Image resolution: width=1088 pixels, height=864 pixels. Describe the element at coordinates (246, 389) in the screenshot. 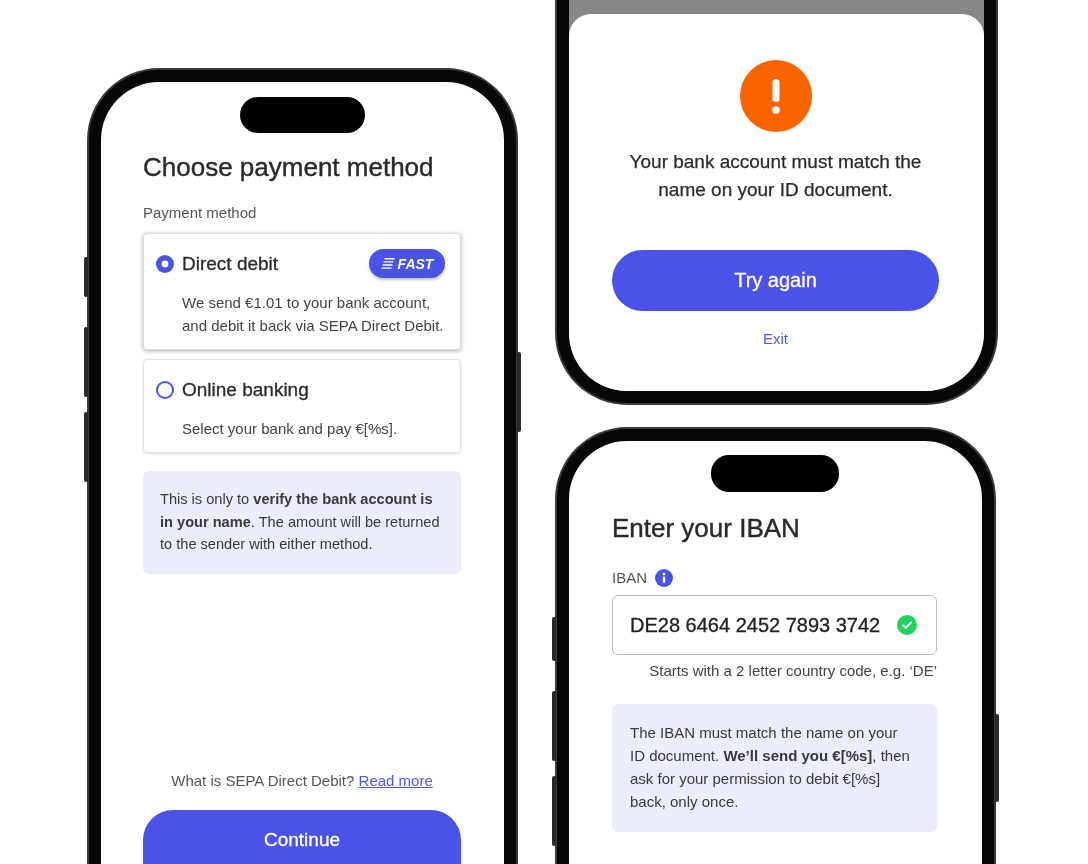

I see `option-title: Online banking` at that location.